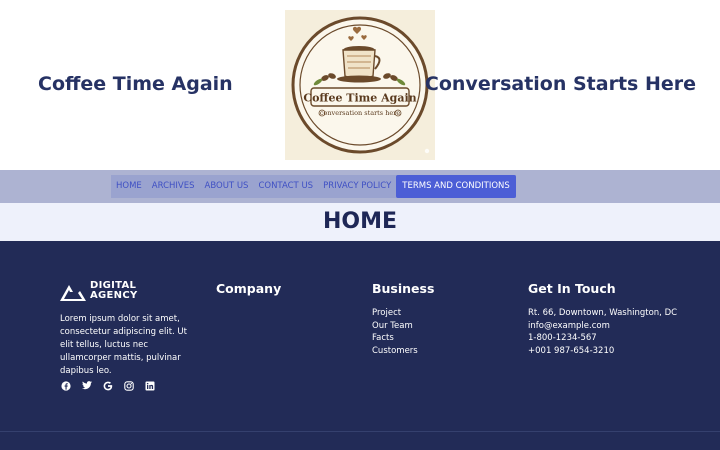  What do you see at coordinates (227, 186) in the screenshot?
I see `nav-item-about-us: ABOUT US` at bounding box center [227, 186].